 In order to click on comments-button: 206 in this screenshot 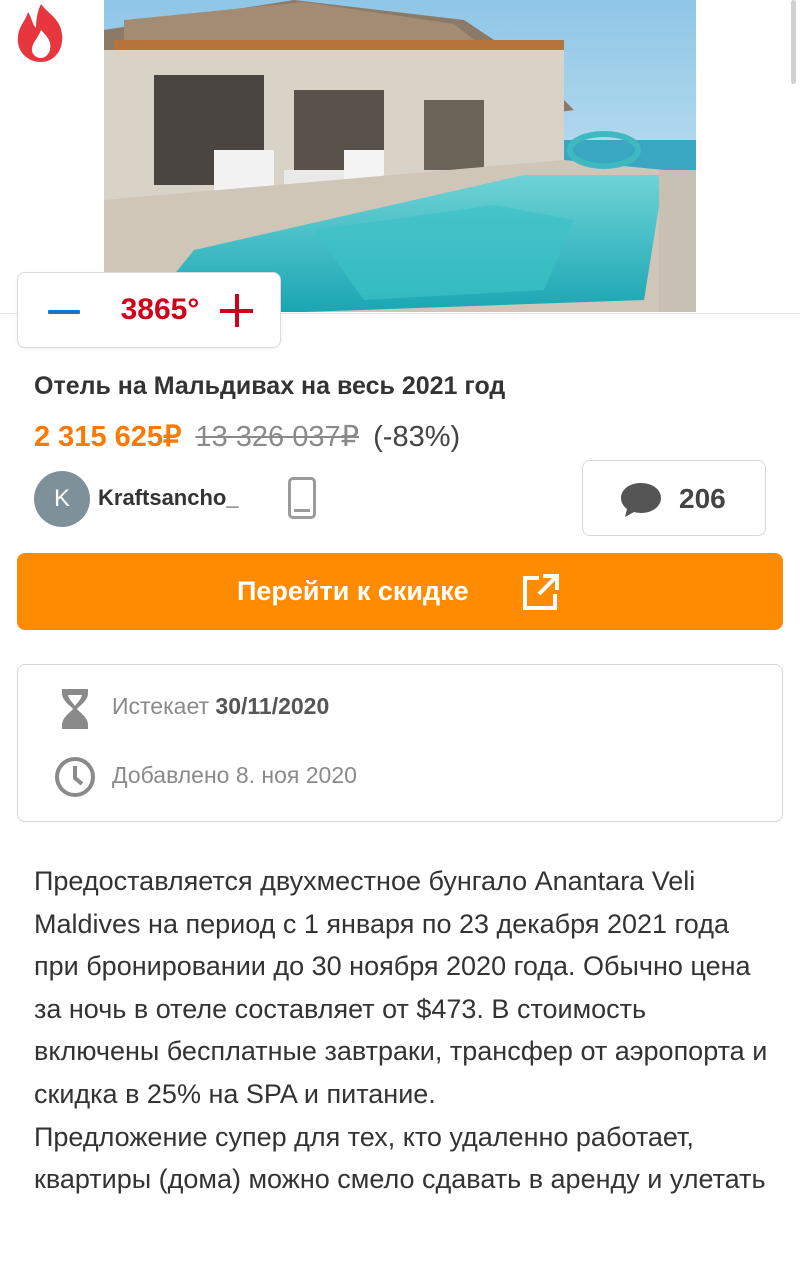, I will do `click(674, 498)`.